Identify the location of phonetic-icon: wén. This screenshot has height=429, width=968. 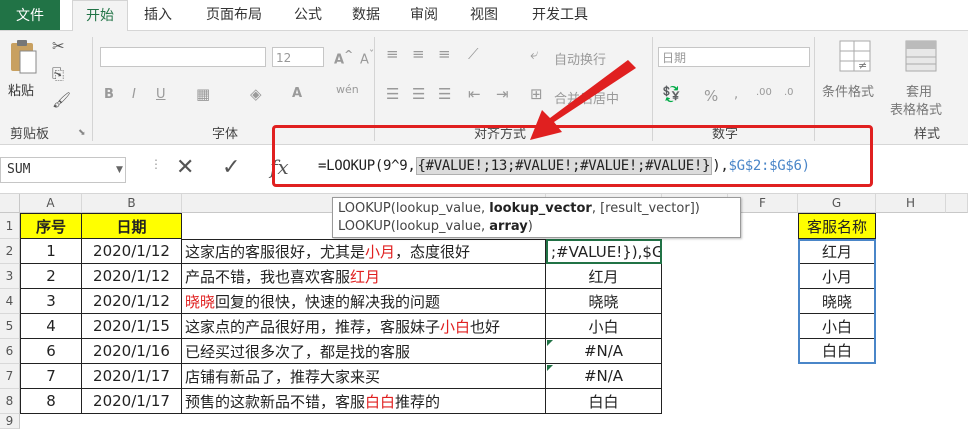
(347, 89).